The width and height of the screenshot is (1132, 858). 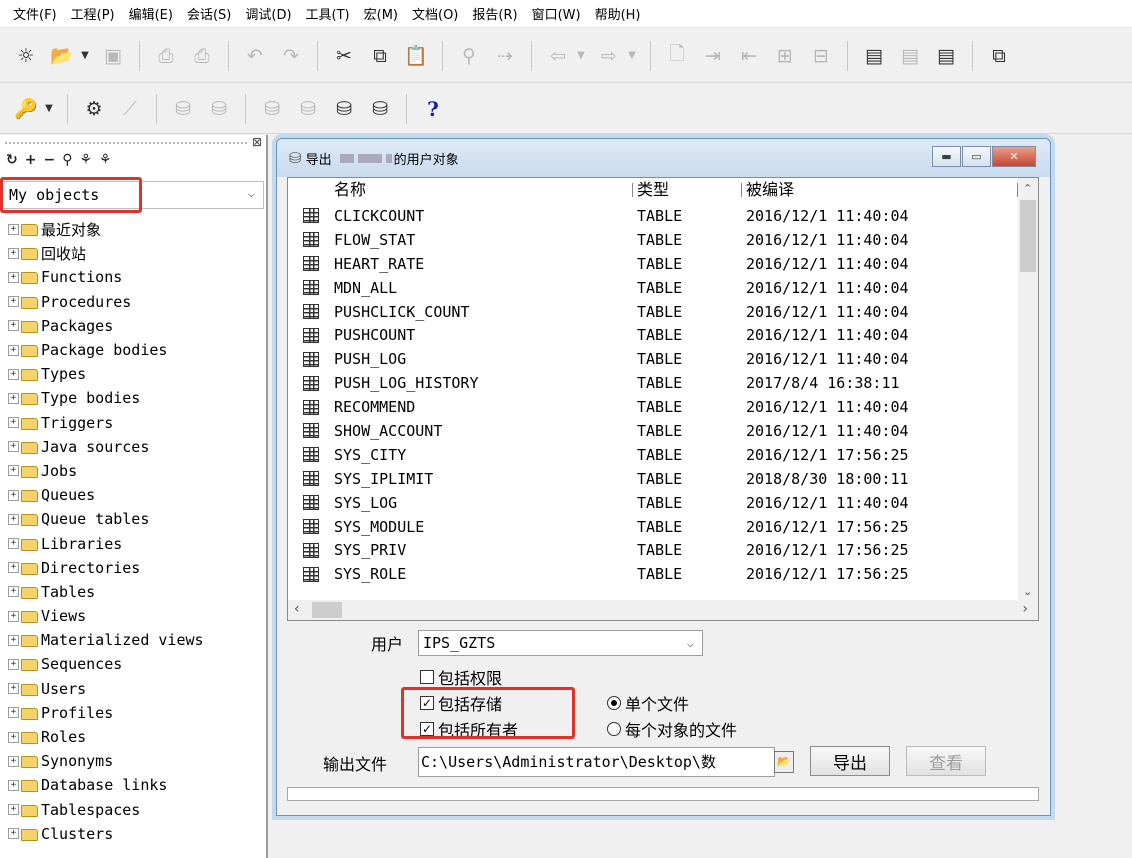 What do you see at coordinates (380, 109) in the screenshot?
I see `explain-plan-icon: ⛁` at bounding box center [380, 109].